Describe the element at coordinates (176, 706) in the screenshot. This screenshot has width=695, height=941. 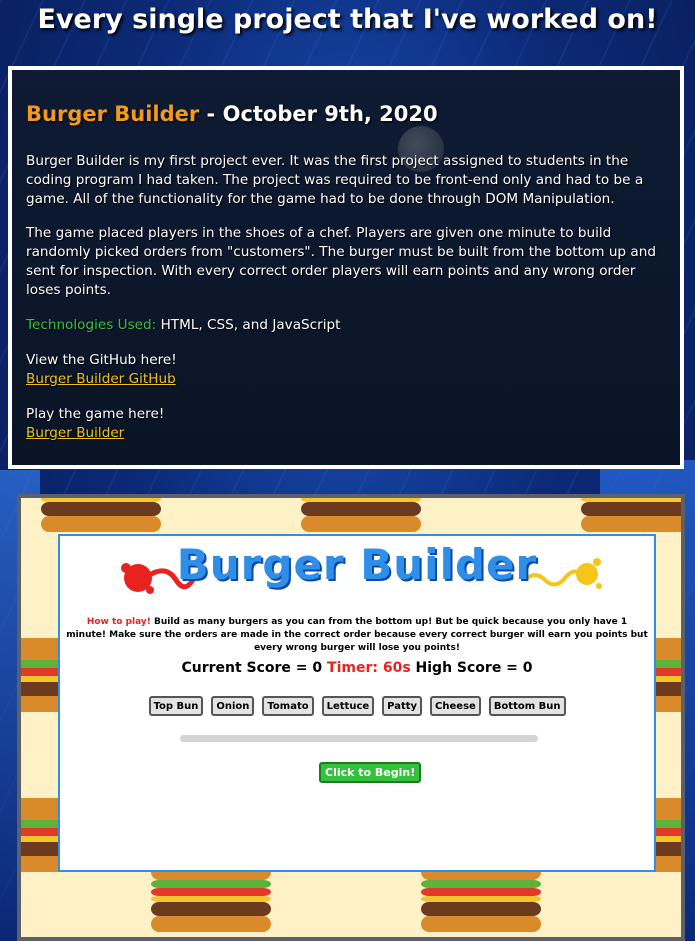
I see `top-bun-button: Top Bun` at that location.